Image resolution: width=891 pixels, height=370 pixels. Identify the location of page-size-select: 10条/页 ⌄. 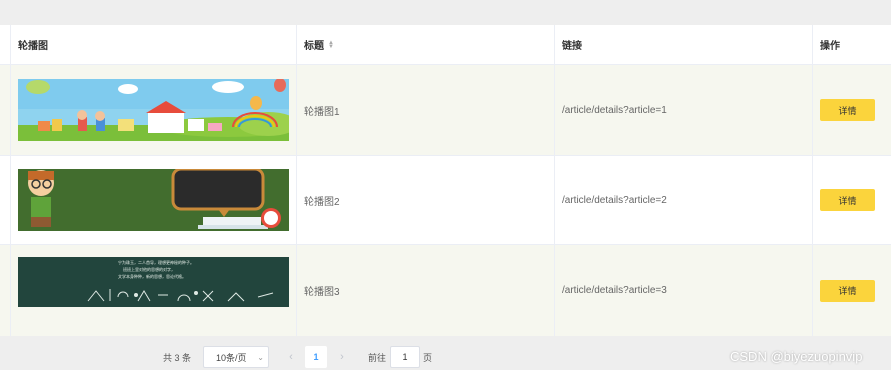
(236, 357).